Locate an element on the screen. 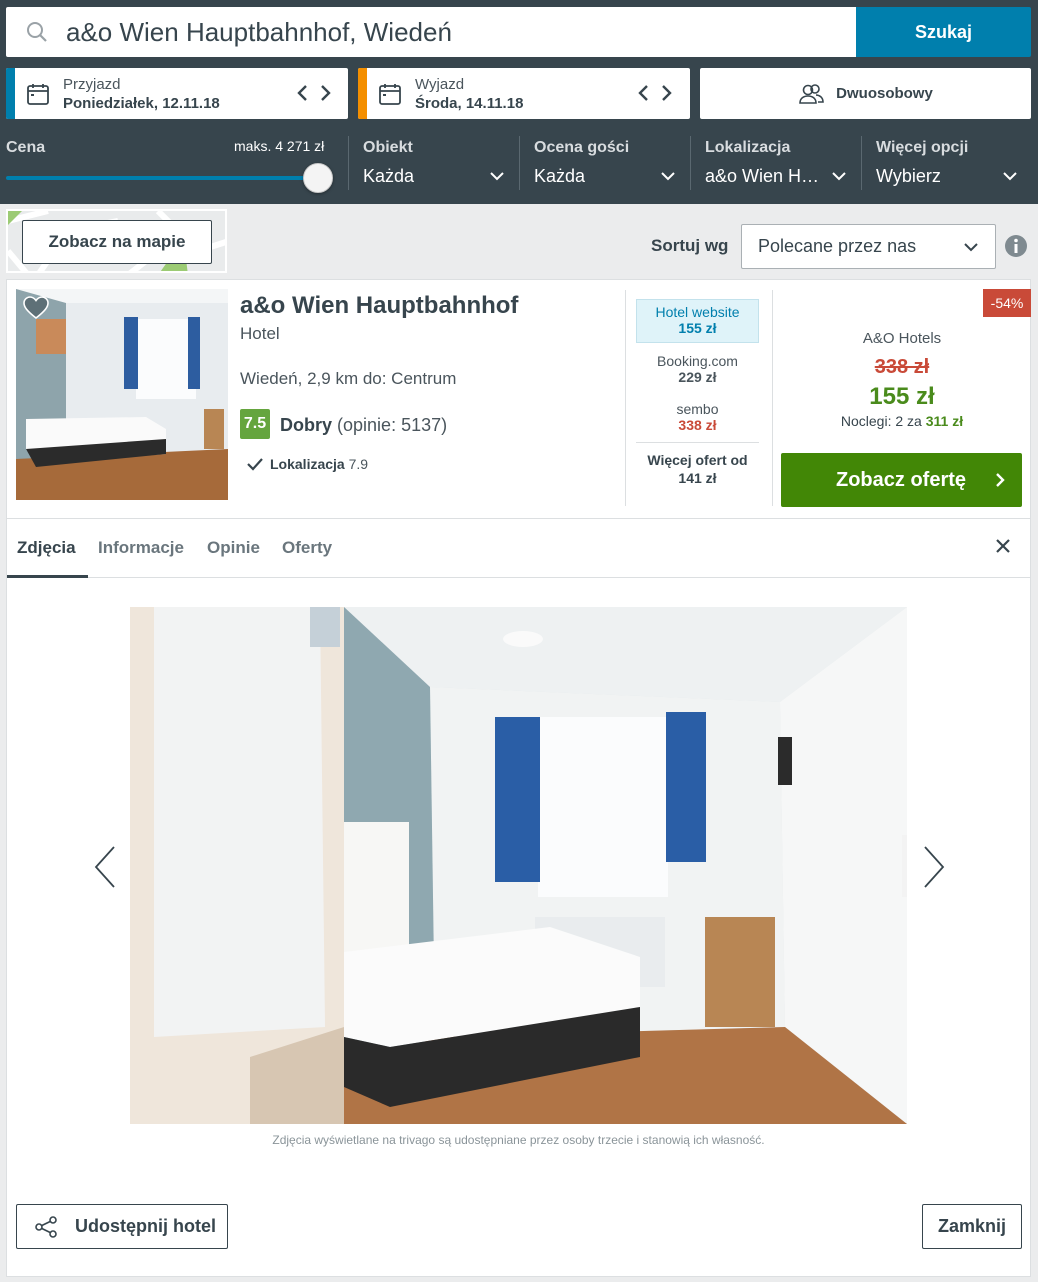 This screenshot has width=1038, height=1282. location-score: Lokalizacja 7.9 is located at coordinates (319, 464).